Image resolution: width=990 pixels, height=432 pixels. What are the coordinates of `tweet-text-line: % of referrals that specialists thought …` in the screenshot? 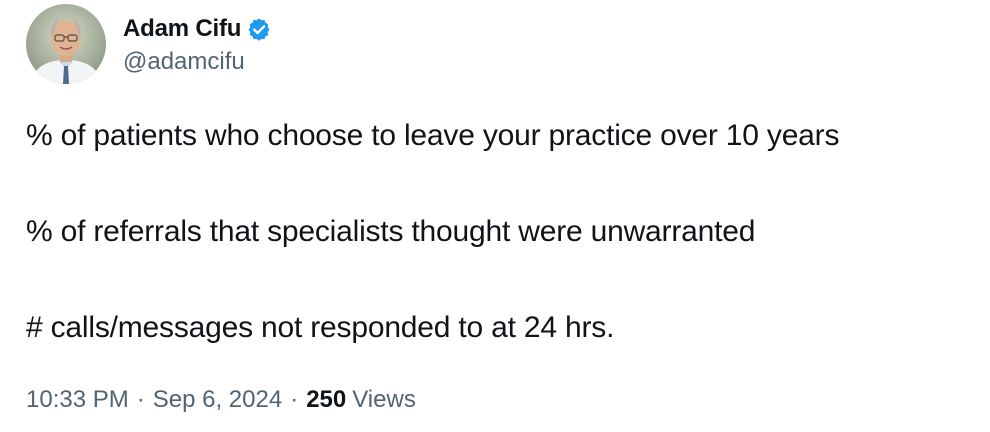 It's located at (391, 231).